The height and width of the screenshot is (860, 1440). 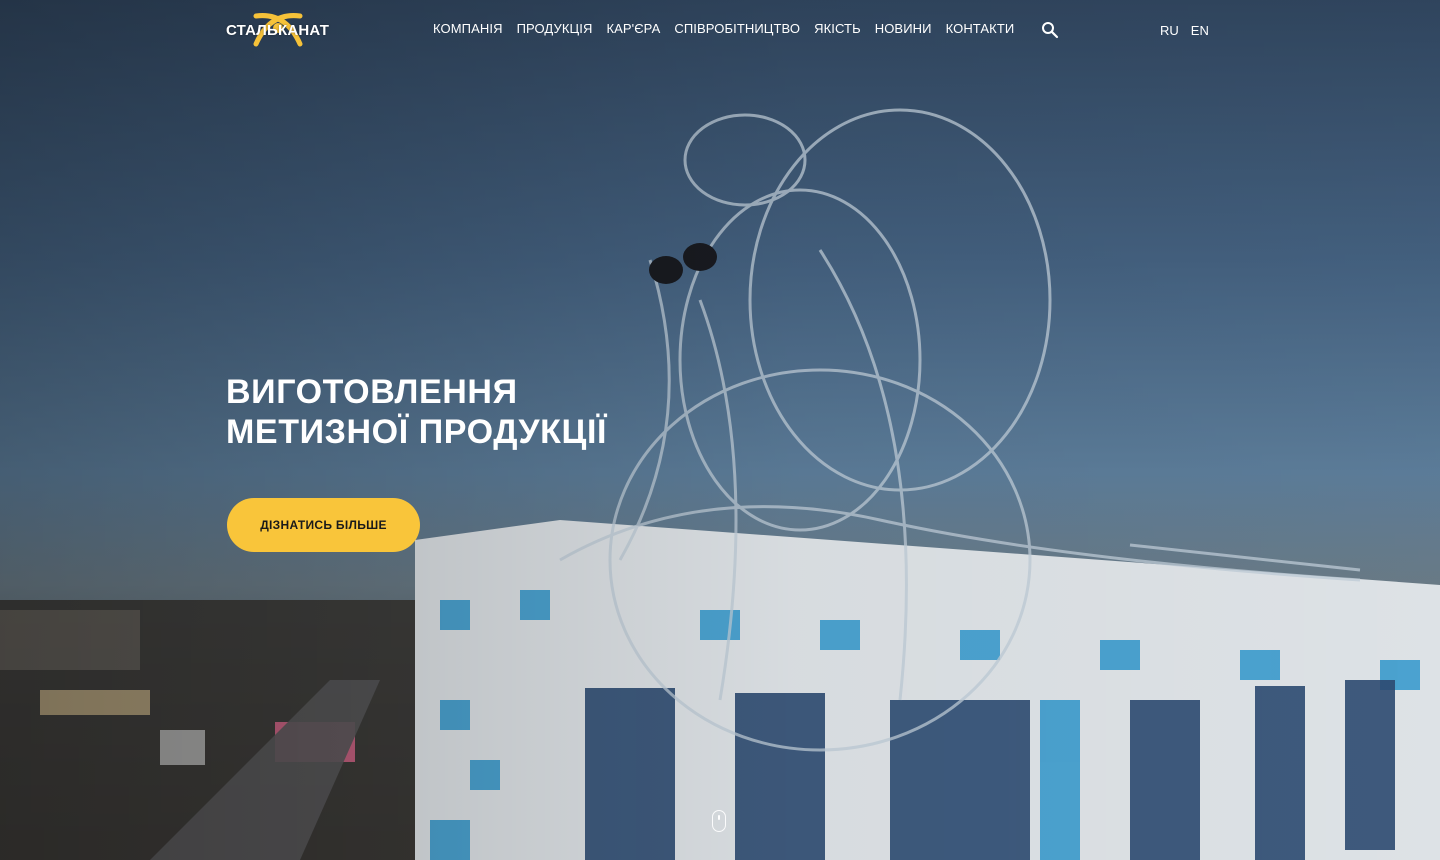 What do you see at coordinates (633, 28) in the screenshot?
I see `nav-item-career: КАР'ЄРА` at bounding box center [633, 28].